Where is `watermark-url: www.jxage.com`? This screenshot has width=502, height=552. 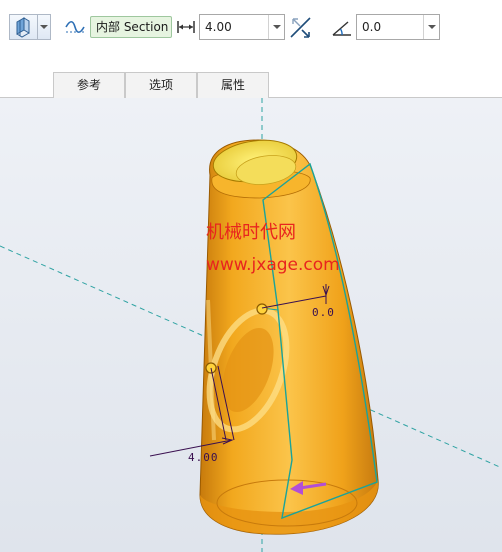
watermark-url: www.jxage.com is located at coordinates (273, 265).